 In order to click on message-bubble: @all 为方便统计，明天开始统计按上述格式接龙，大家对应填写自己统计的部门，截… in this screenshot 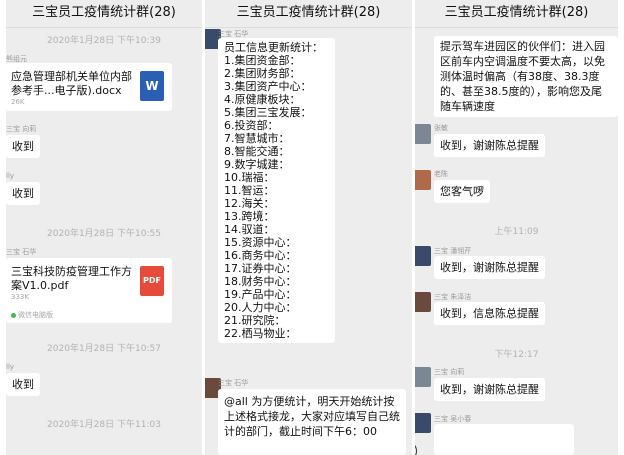, I will do `click(312, 422)`.